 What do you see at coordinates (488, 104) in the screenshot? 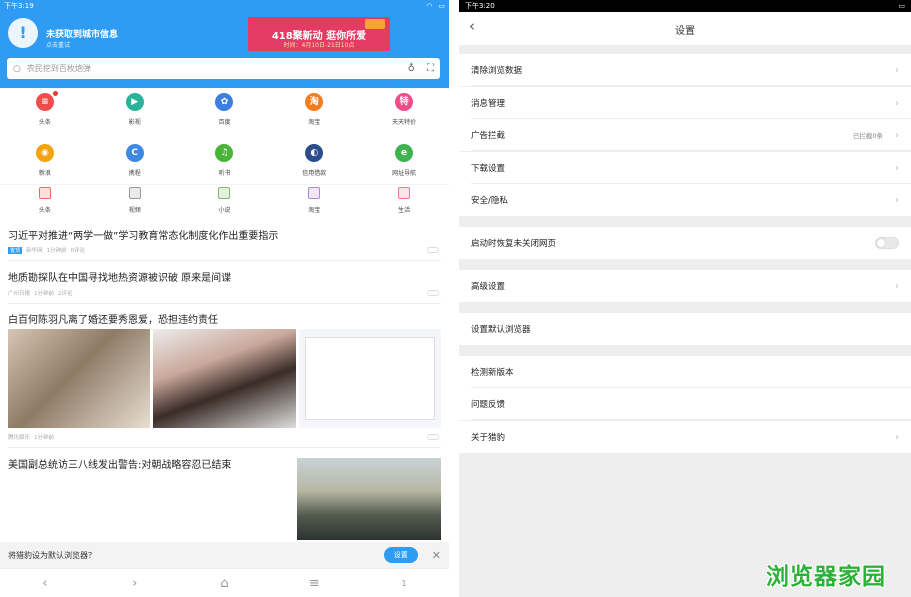
I see `settings-item-label: 消息管理` at bounding box center [488, 104].